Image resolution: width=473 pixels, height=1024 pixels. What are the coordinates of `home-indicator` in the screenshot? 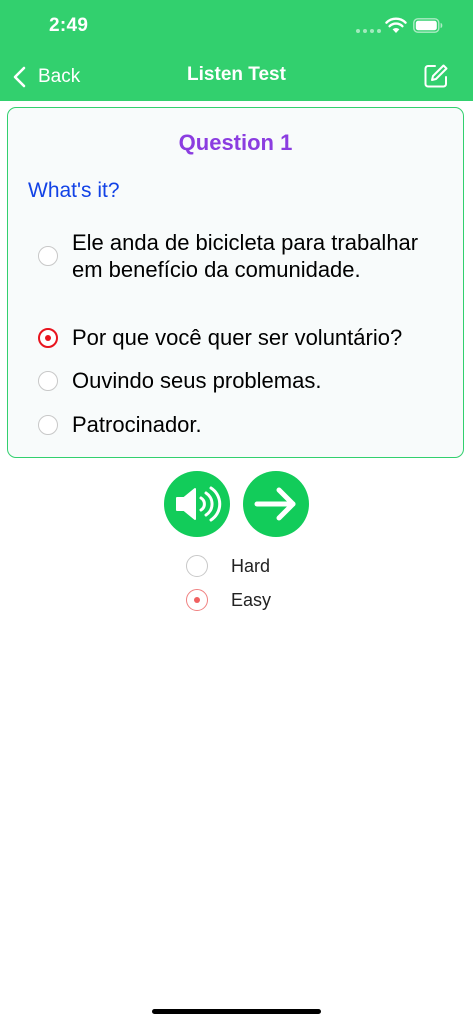 It's located at (236, 1011).